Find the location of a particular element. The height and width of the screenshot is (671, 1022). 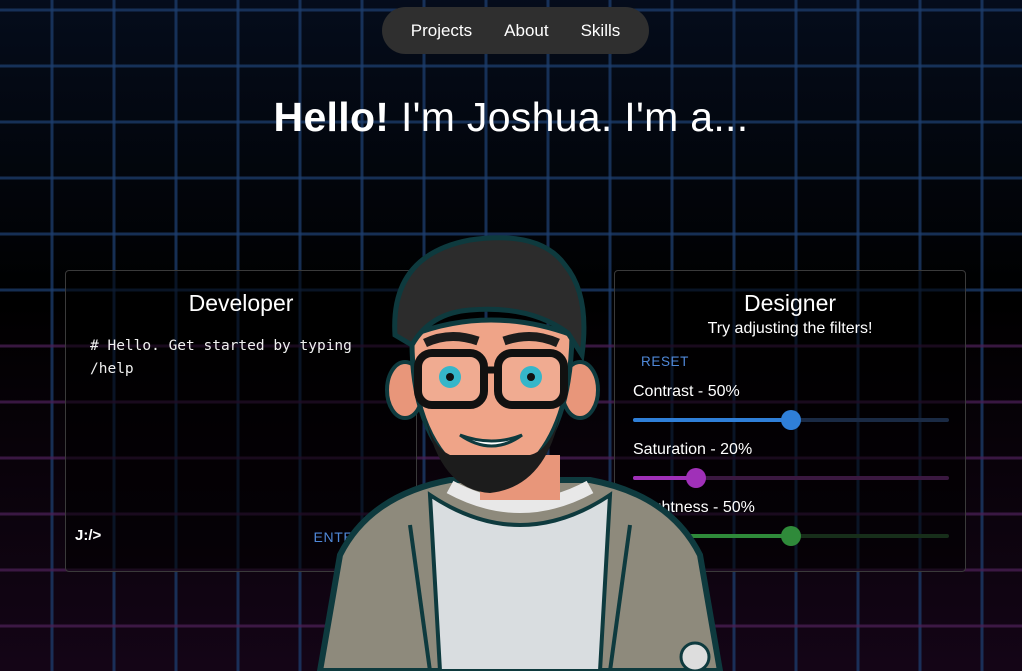

nav-about: About is located at coordinates (526, 31).